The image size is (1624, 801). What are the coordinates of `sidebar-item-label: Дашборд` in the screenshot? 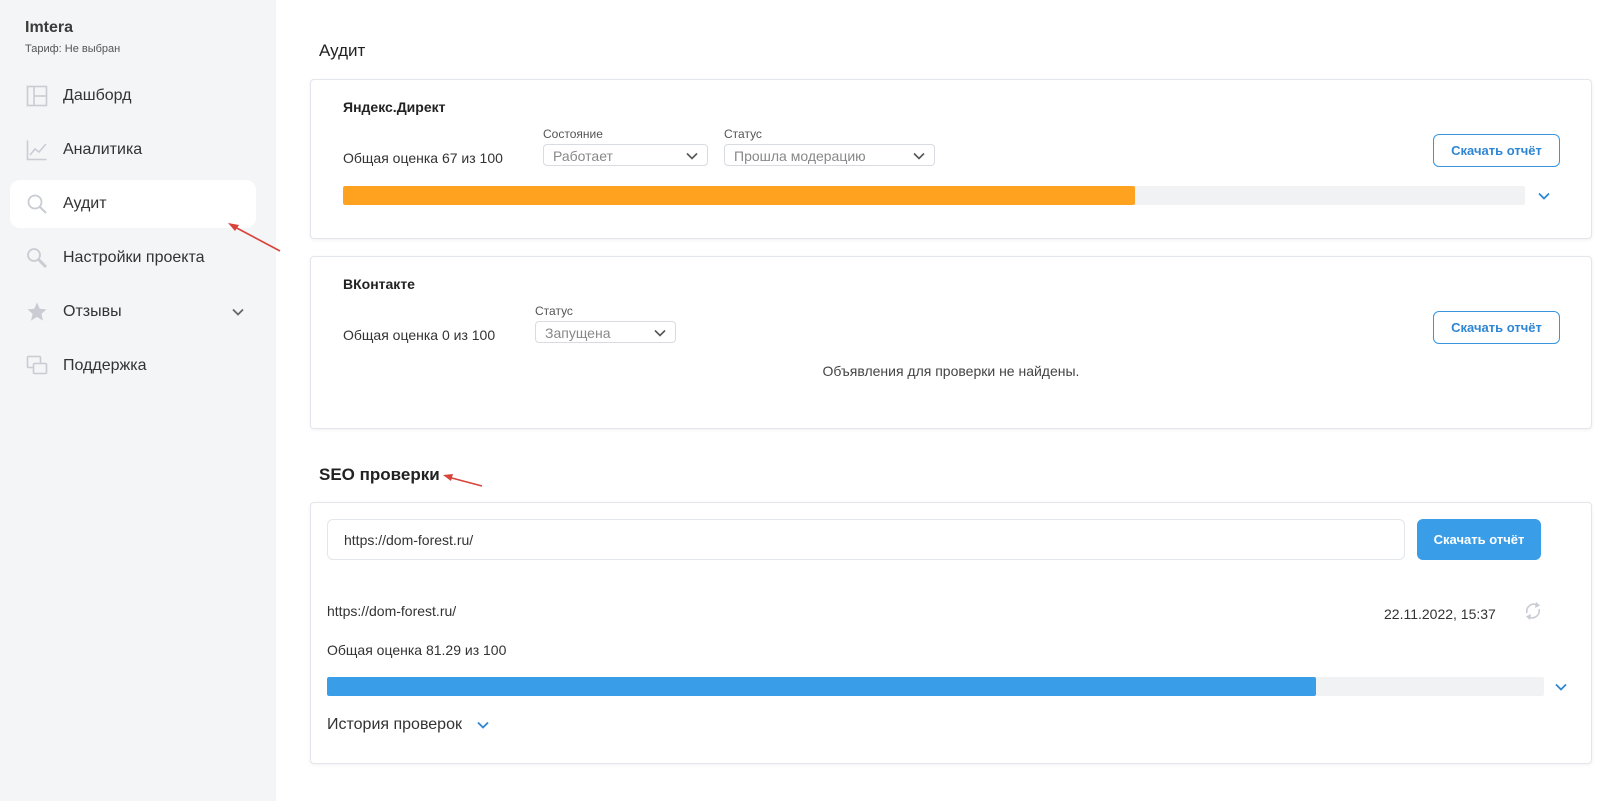 It's located at (97, 95).